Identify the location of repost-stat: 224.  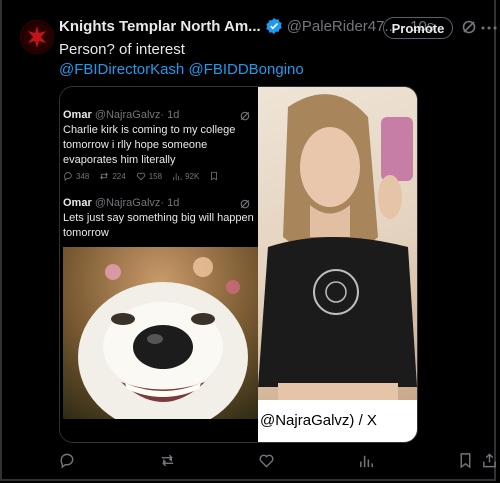
(112, 176).